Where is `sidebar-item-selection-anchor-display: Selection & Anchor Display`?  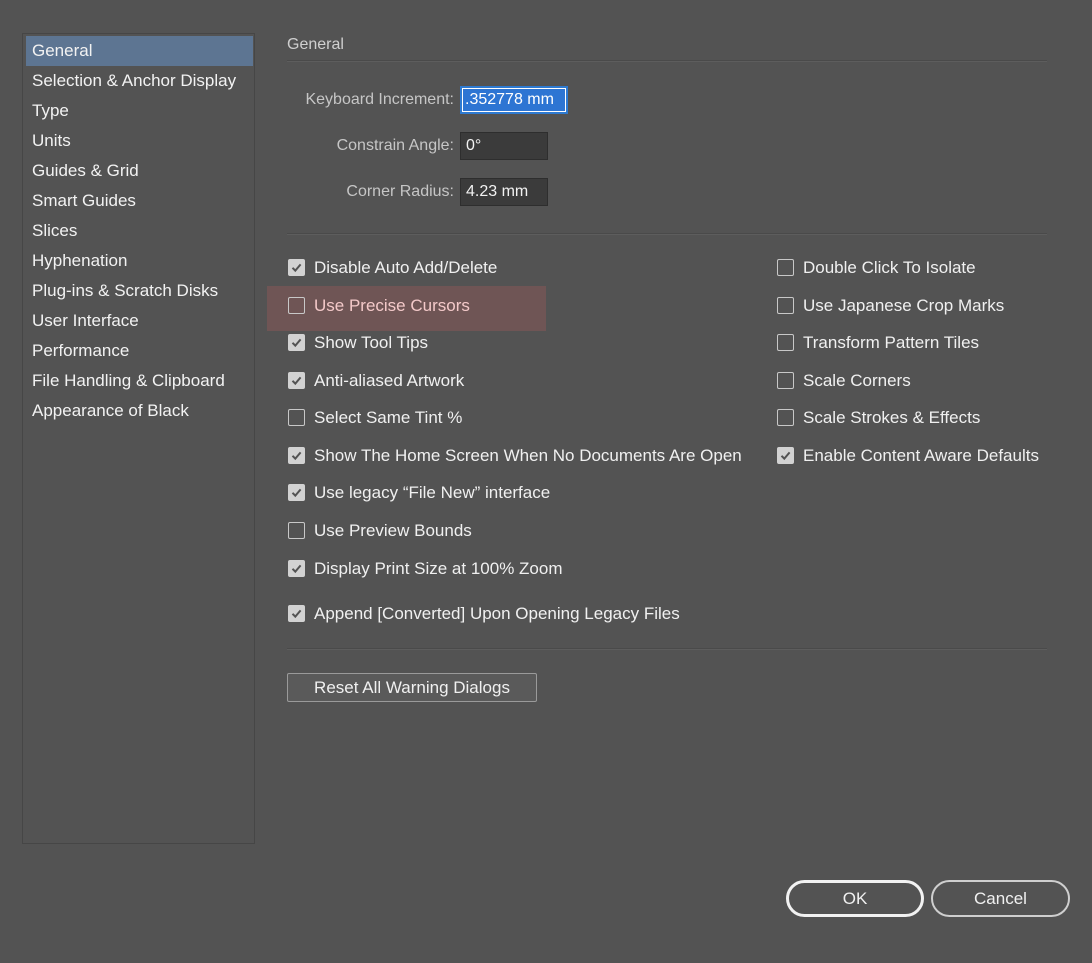
sidebar-item-selection-anchor-display: Selection & Anchor Display is located at coordinates (139, 81).